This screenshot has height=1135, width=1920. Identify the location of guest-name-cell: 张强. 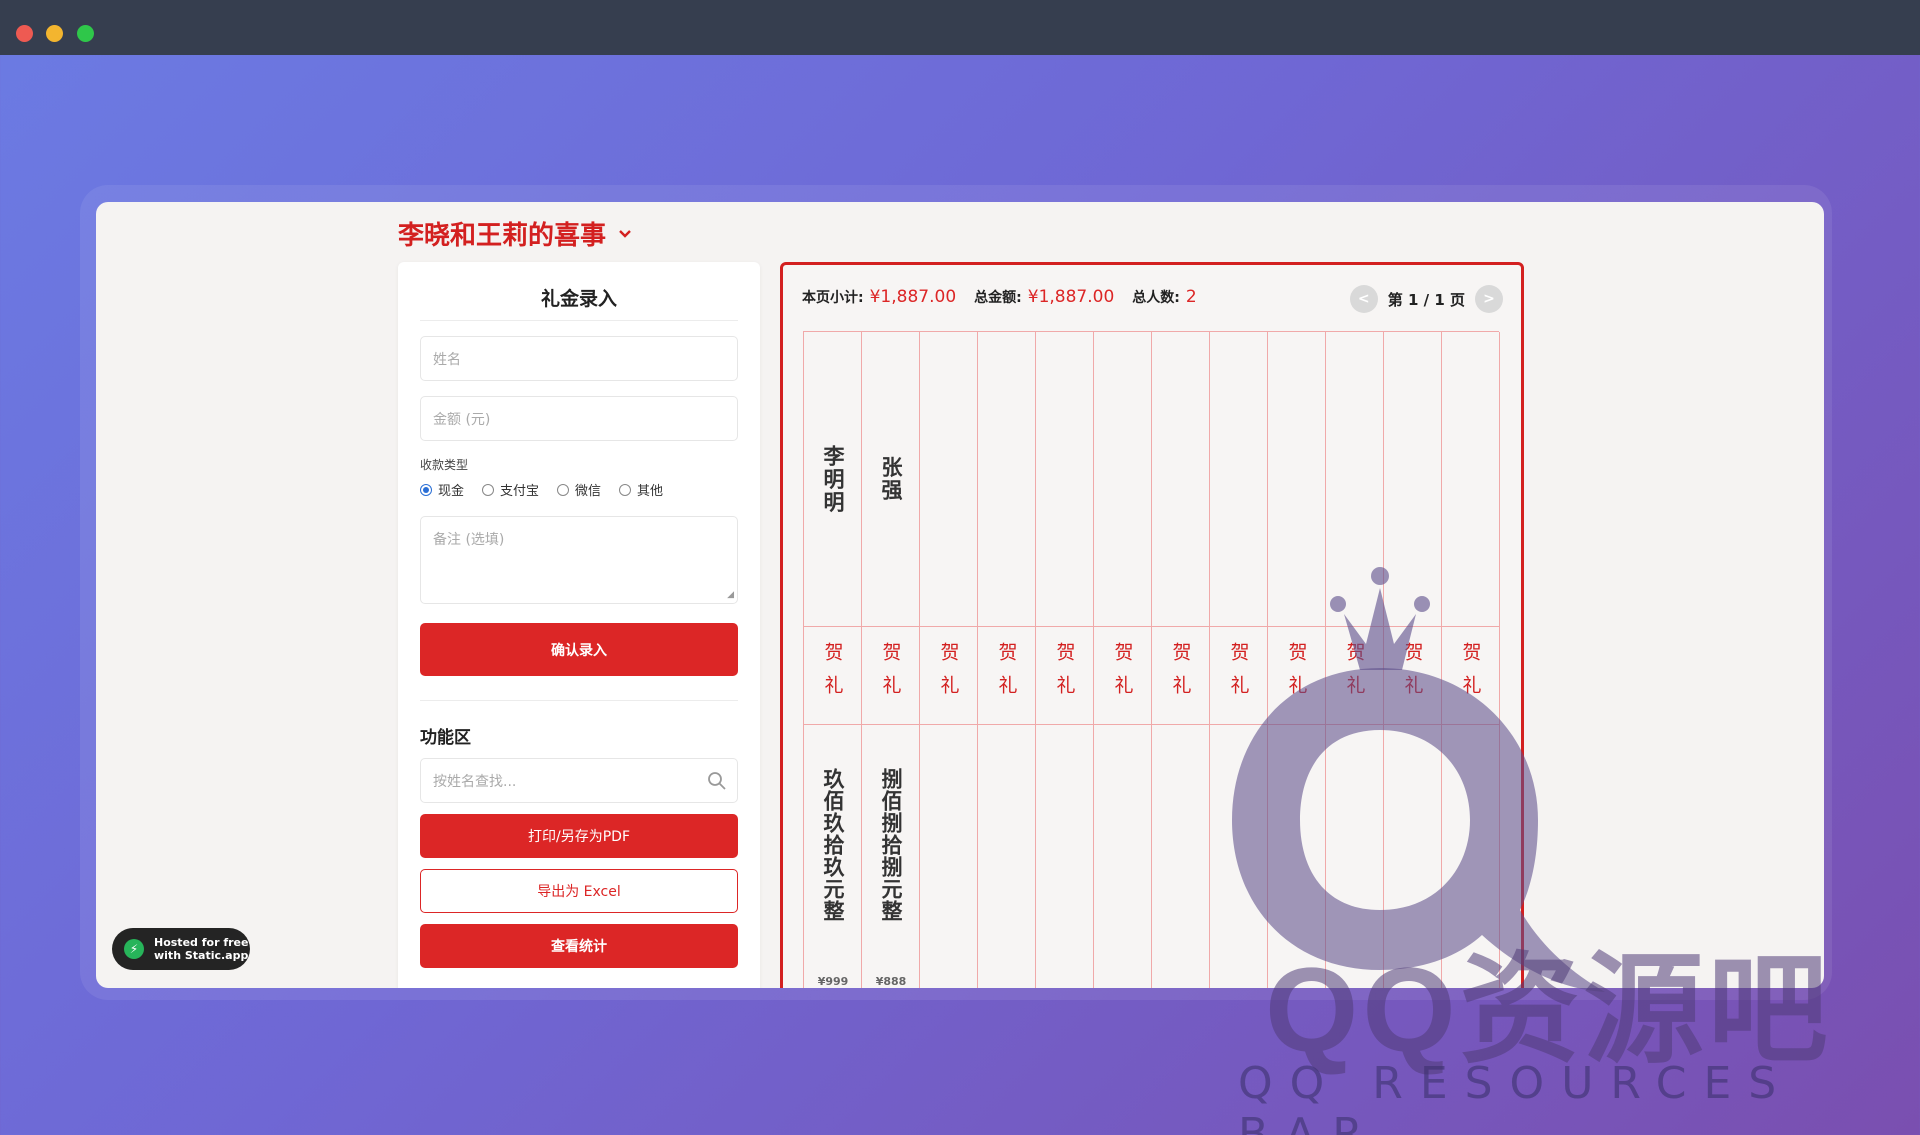
(891, 479).